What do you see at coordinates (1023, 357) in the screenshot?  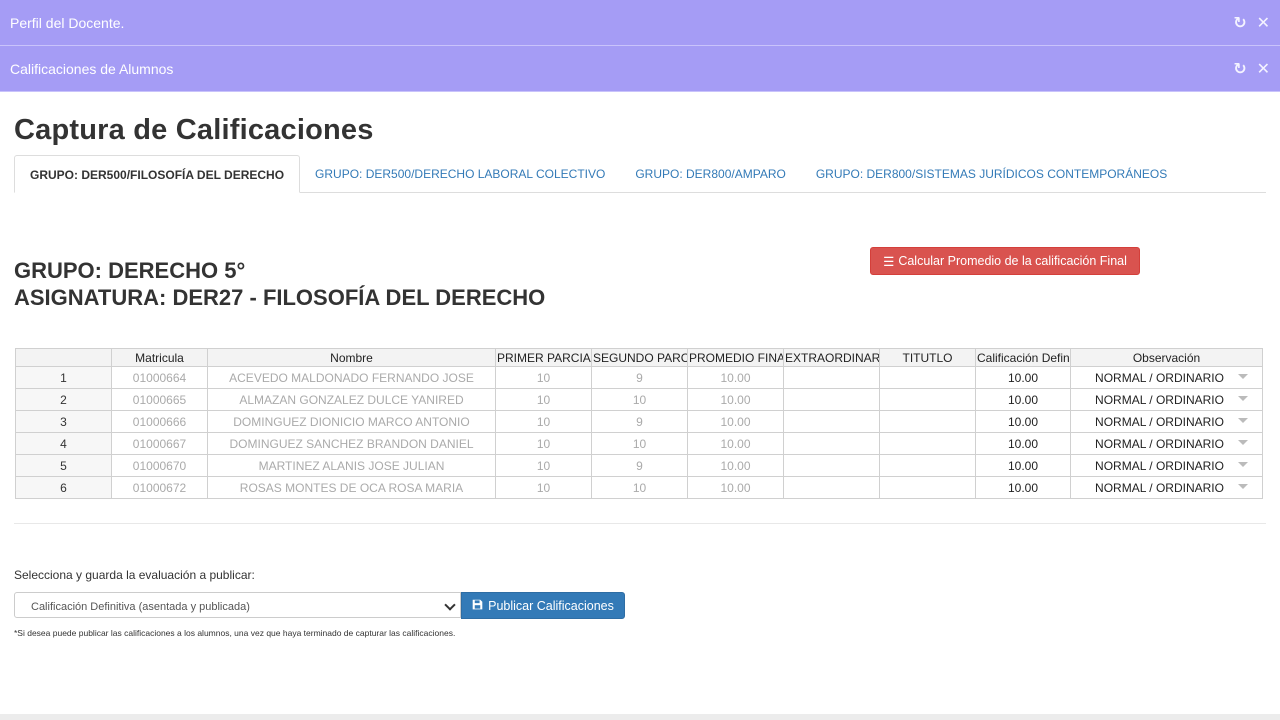 I see `col-header-calificacion-definitiva: Calificación Defin` at bounding box center [1023, 357].